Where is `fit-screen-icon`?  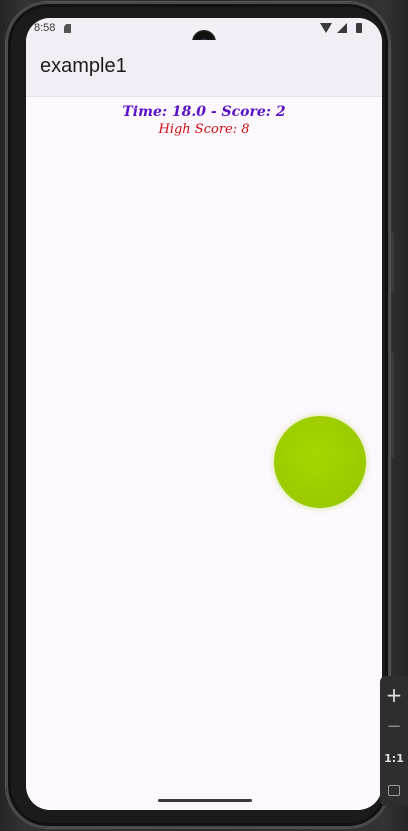
fit-screen-icon is located at coordinates (394, 790).